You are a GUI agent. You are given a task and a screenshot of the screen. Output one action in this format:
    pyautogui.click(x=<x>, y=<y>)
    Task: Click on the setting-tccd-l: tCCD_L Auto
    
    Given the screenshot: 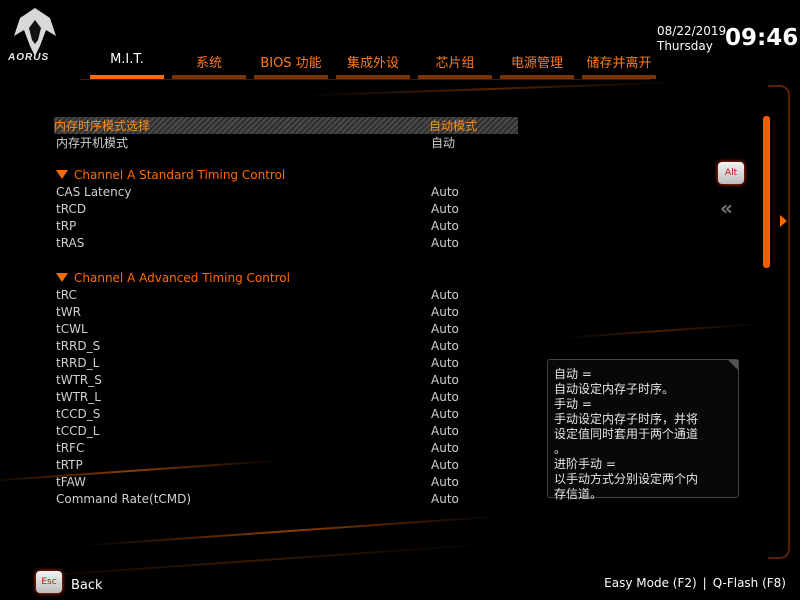 What is the action you would take?
    pyautogui.click(x=286, y=432)
    